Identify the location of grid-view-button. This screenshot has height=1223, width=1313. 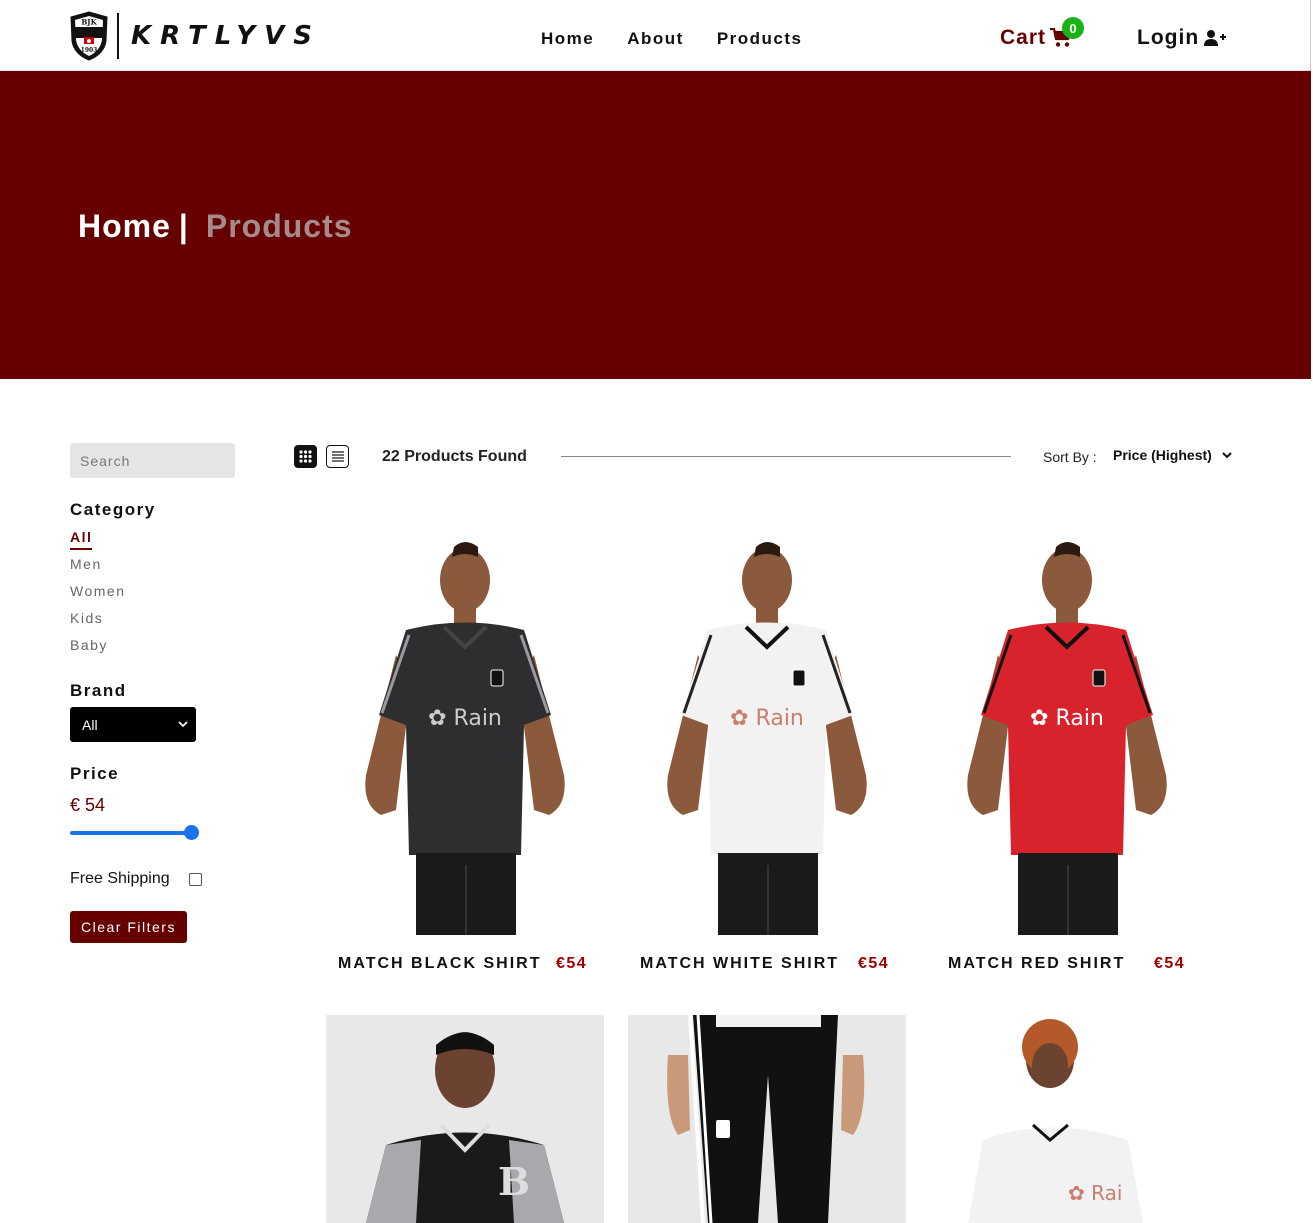
(305, 456).